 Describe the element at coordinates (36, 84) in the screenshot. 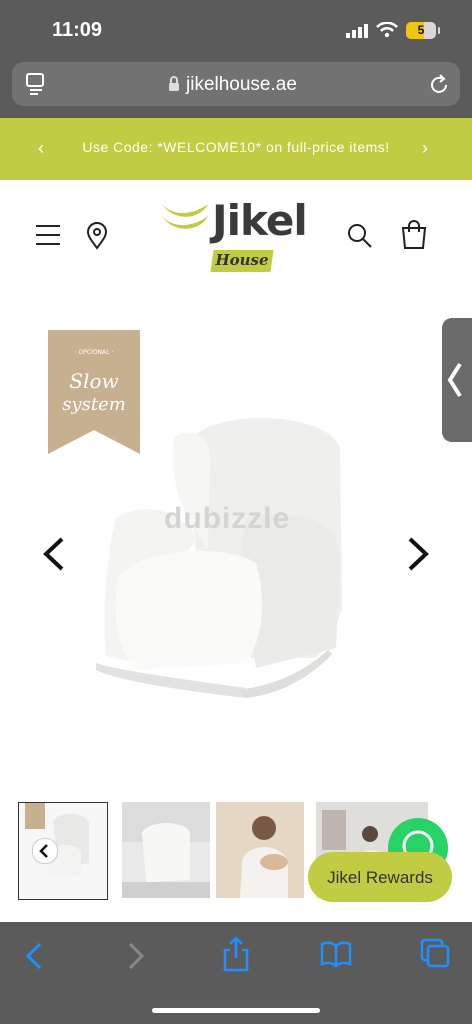

I see `reader-icon` at that location.